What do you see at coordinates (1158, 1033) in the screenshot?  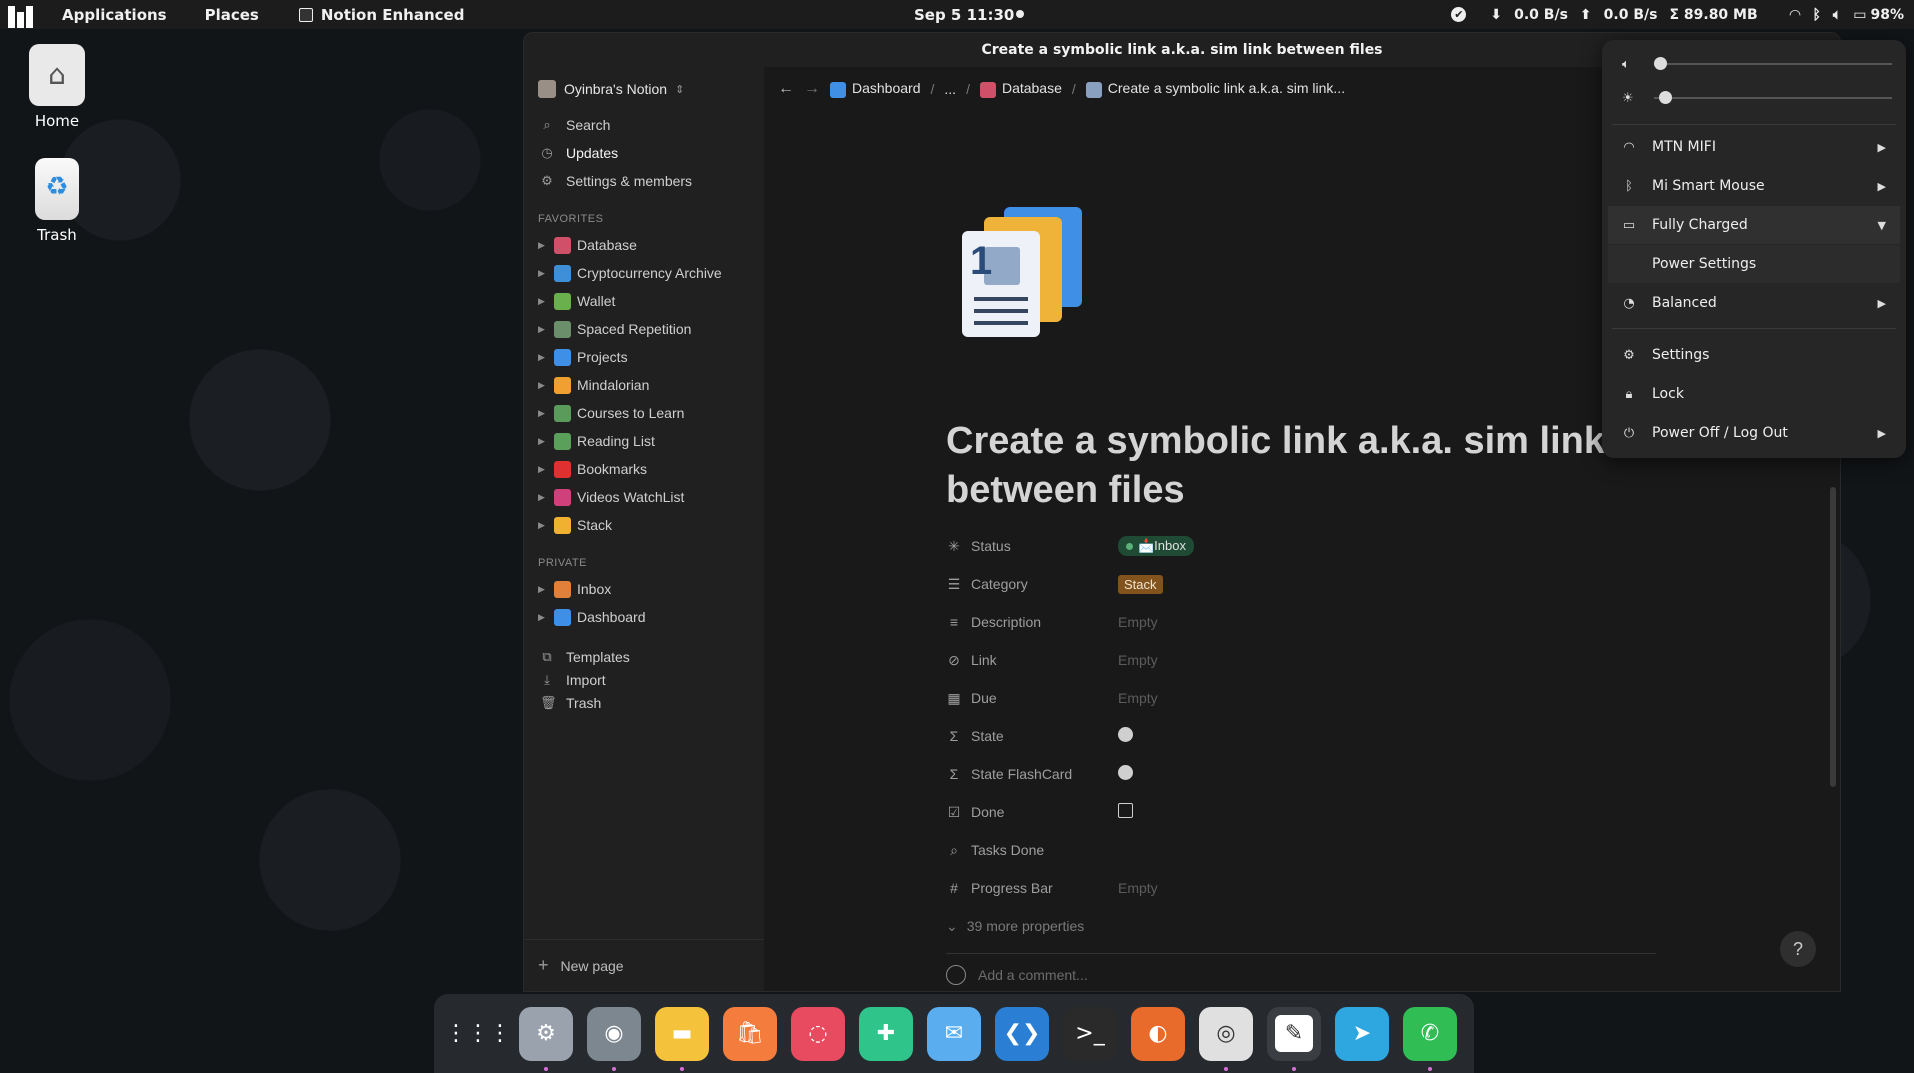 I see `dock-firefox-icon: ◐` at bounding box center [1158, 1033].